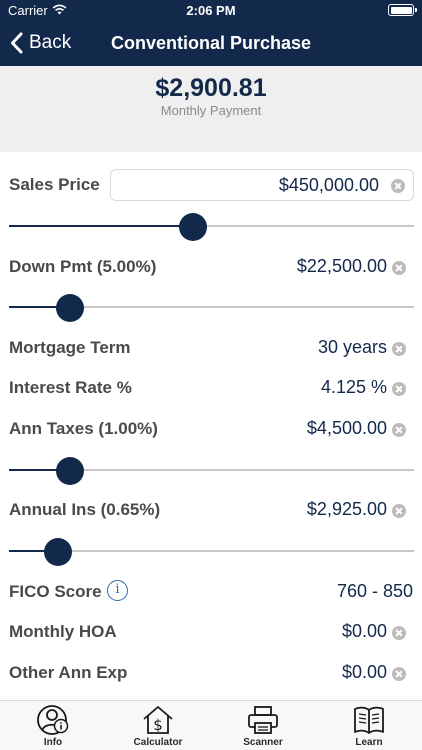 The image size is (422, 750). What do you see at coordinates (263, 742) in the screenshot?
I see `tab-scanner-label: Scanner` at bounding box center [263, 742].